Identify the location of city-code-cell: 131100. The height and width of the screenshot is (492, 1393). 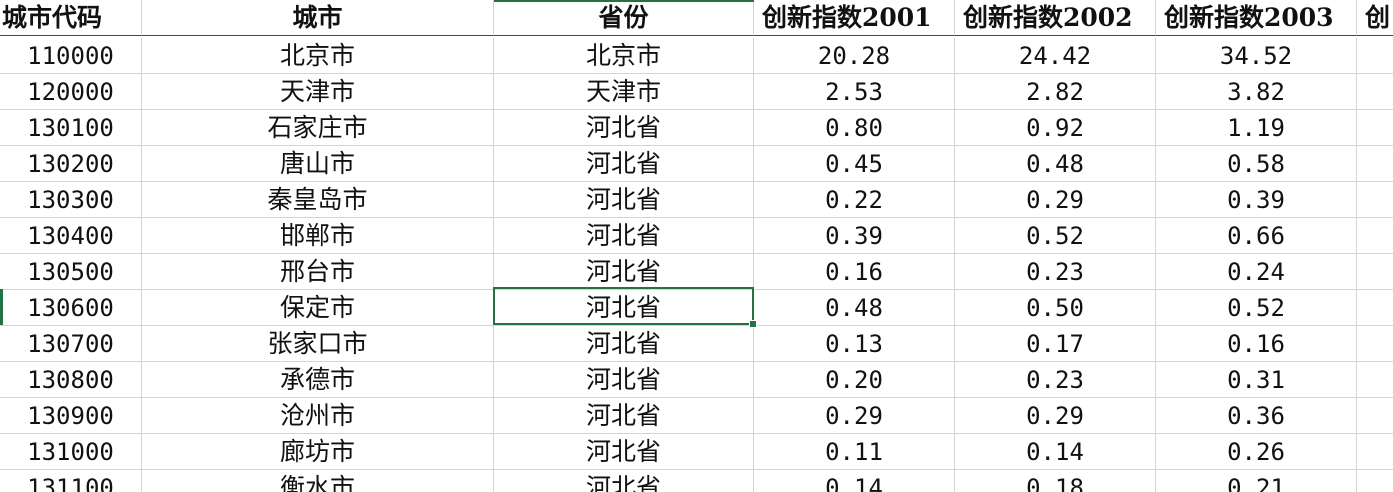
(71, 481).